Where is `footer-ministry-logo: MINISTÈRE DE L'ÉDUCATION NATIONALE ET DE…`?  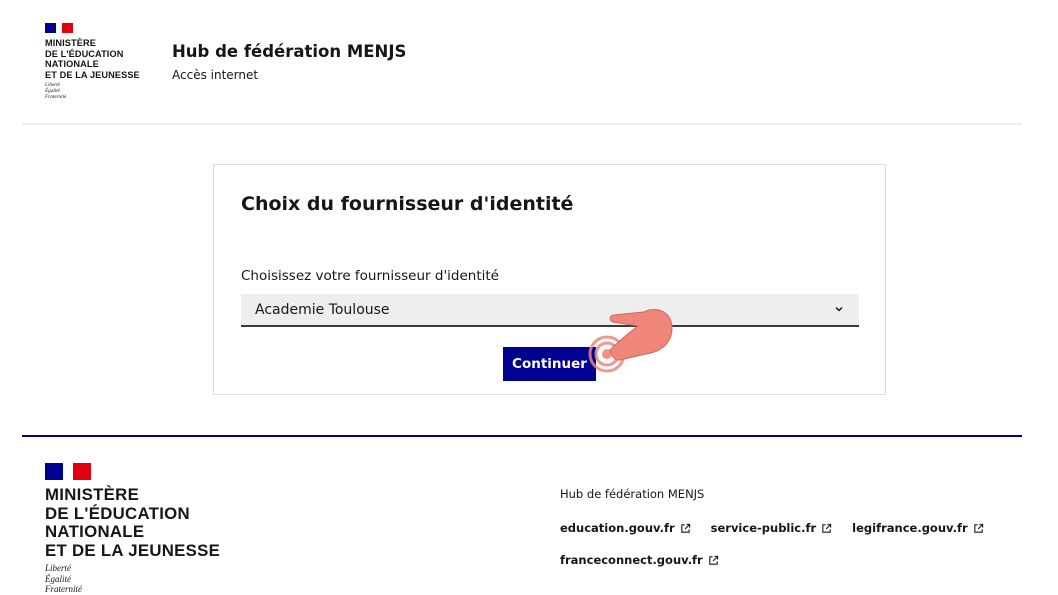 footer-ministry-logo: MINISTÈRE DE L'ÉDUCATION NATIONALE ET DE… is located at coordinates (132, 529).